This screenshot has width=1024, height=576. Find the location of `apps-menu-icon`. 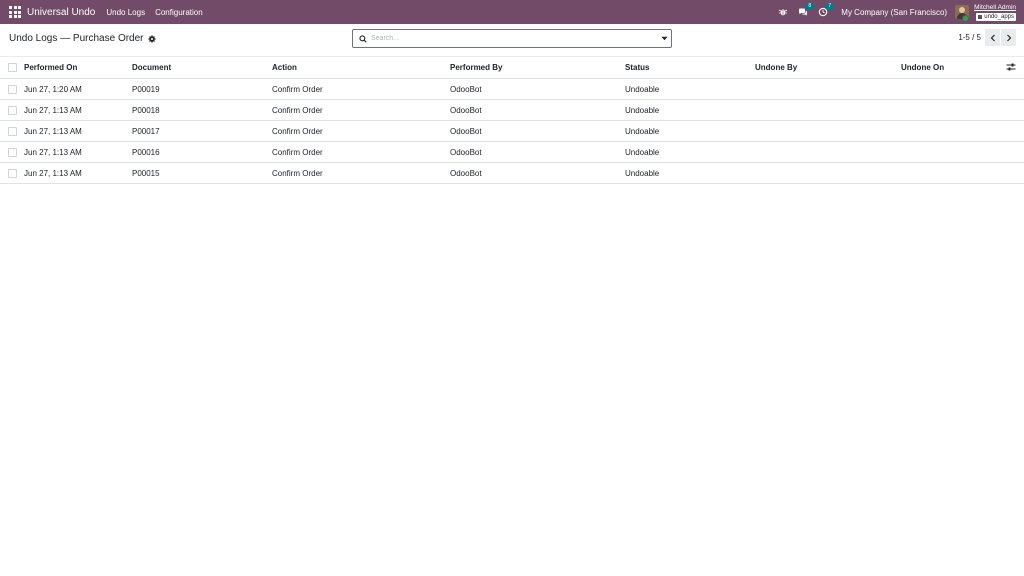

apps-menu-icon is located at coordinates (15, 12).